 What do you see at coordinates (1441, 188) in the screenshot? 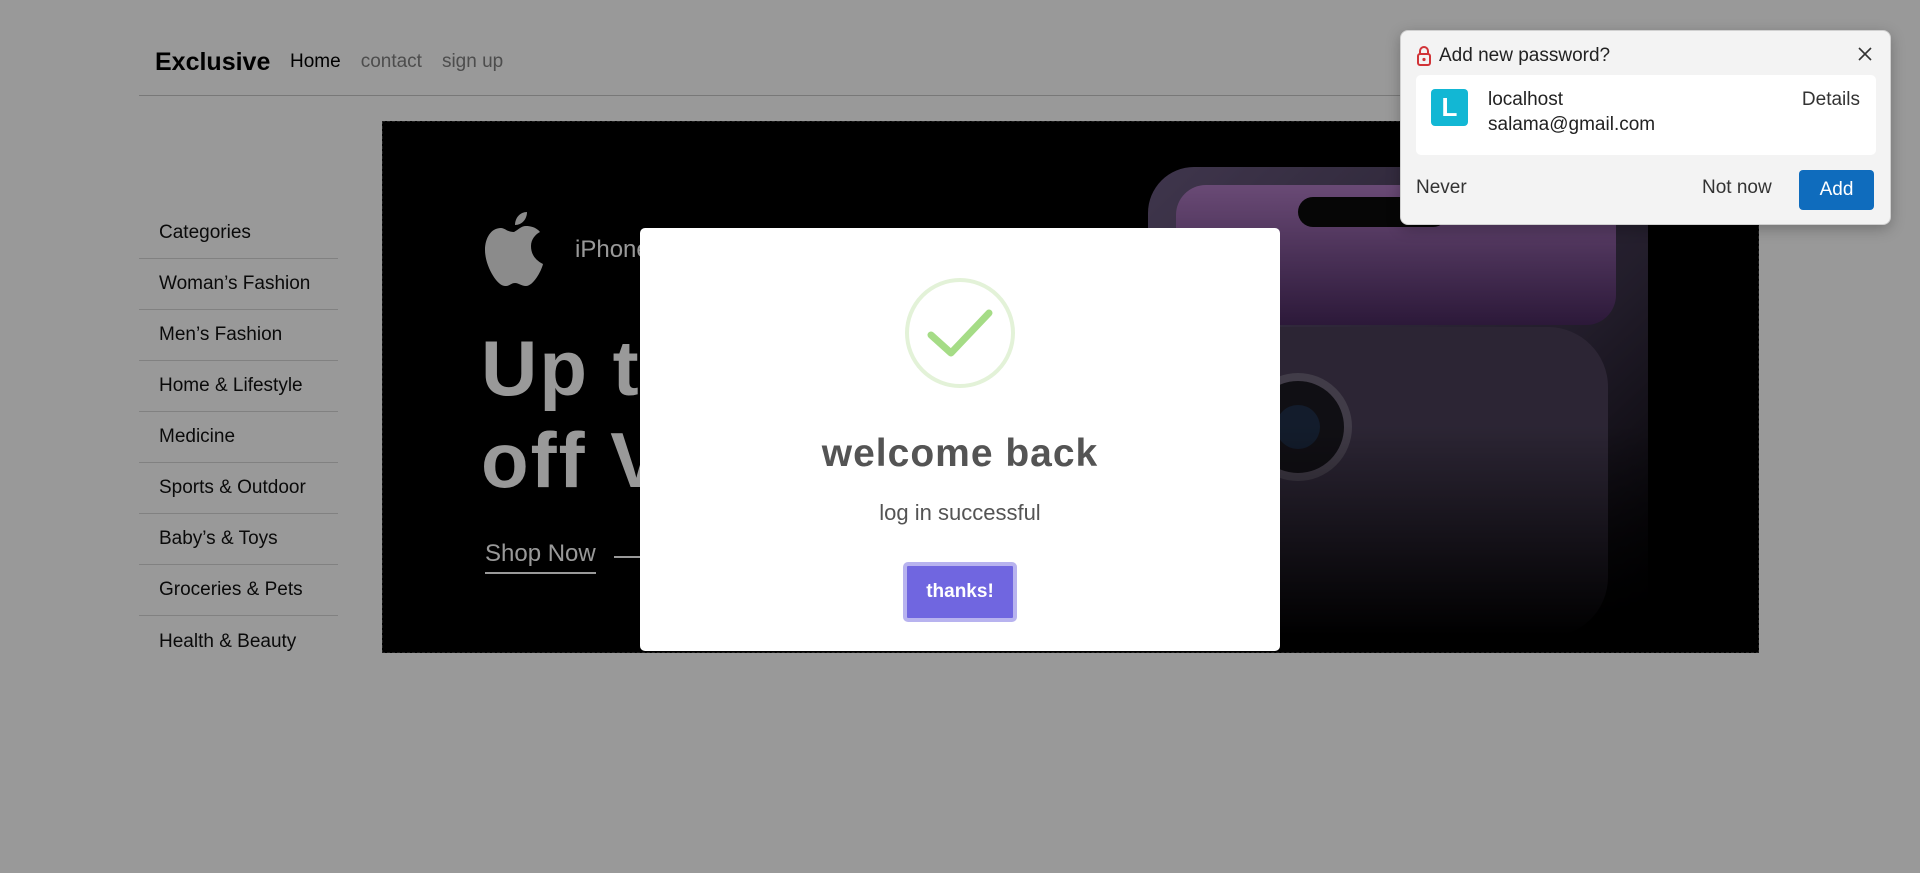
I see `never-button: Never` at bounding box center [1441, 188].